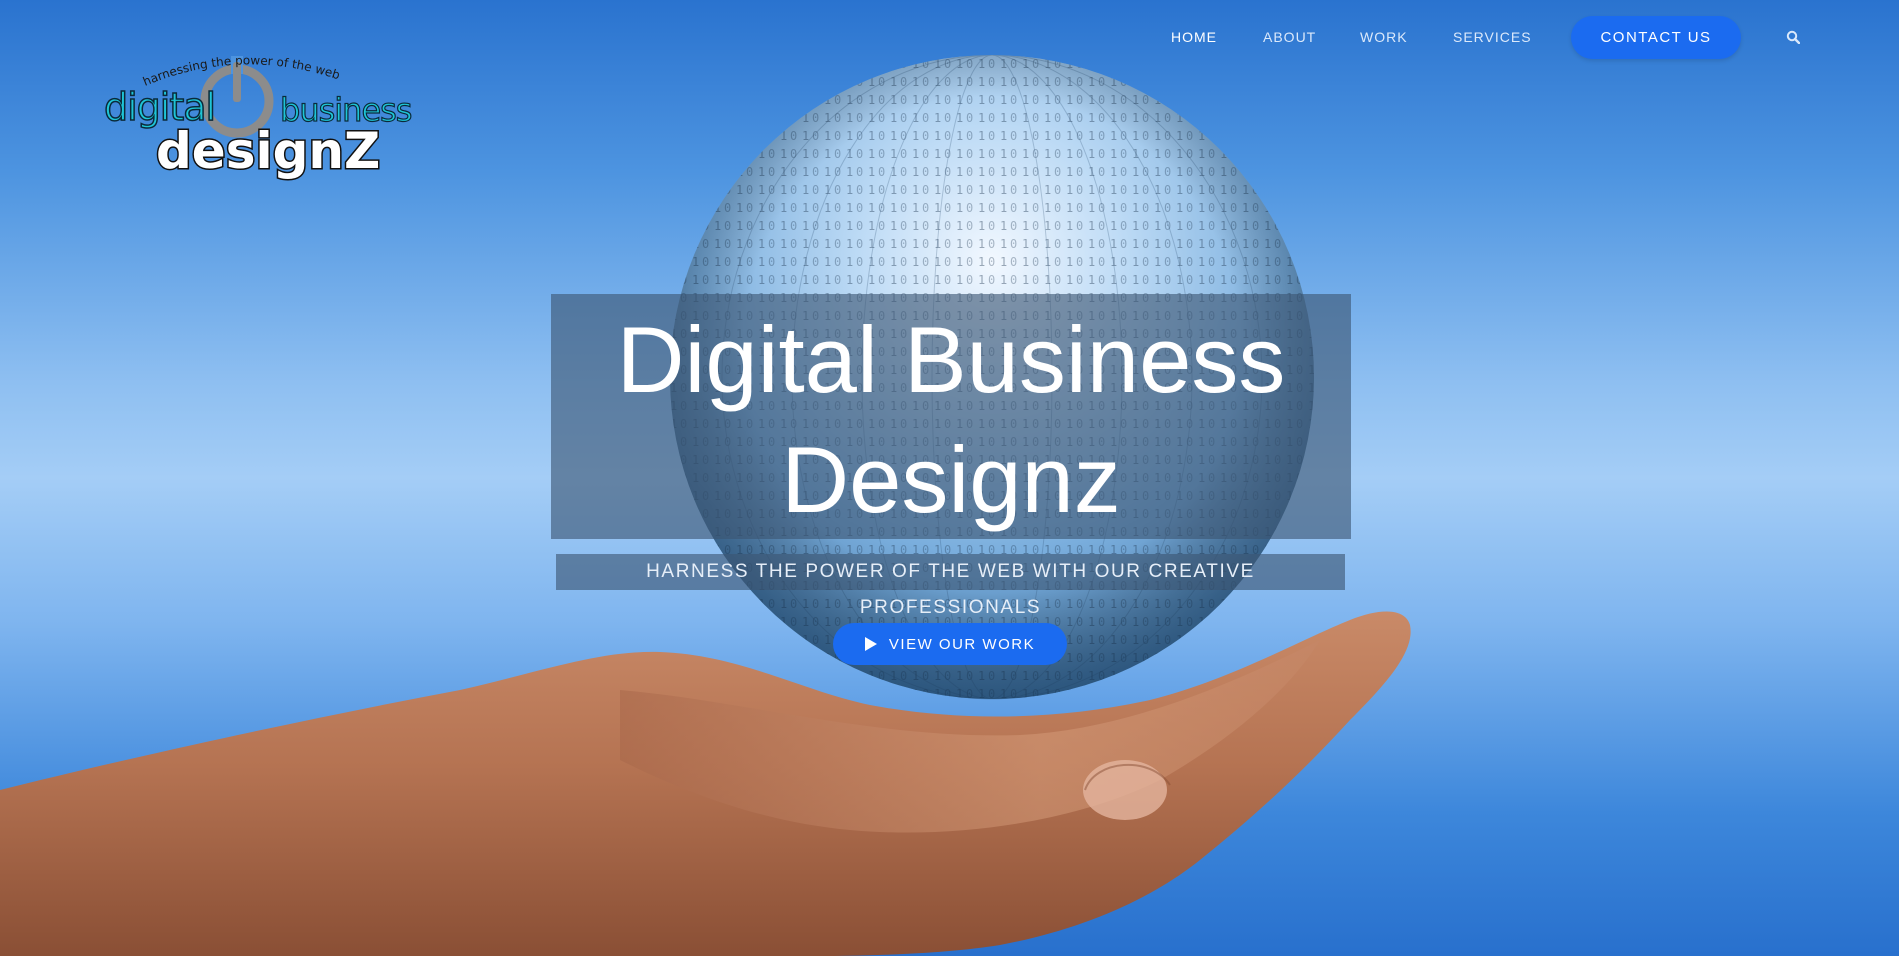 This screenshot has height=956, width=1899. I want to click on hero-title-line2: Designz, so click(951, 479).